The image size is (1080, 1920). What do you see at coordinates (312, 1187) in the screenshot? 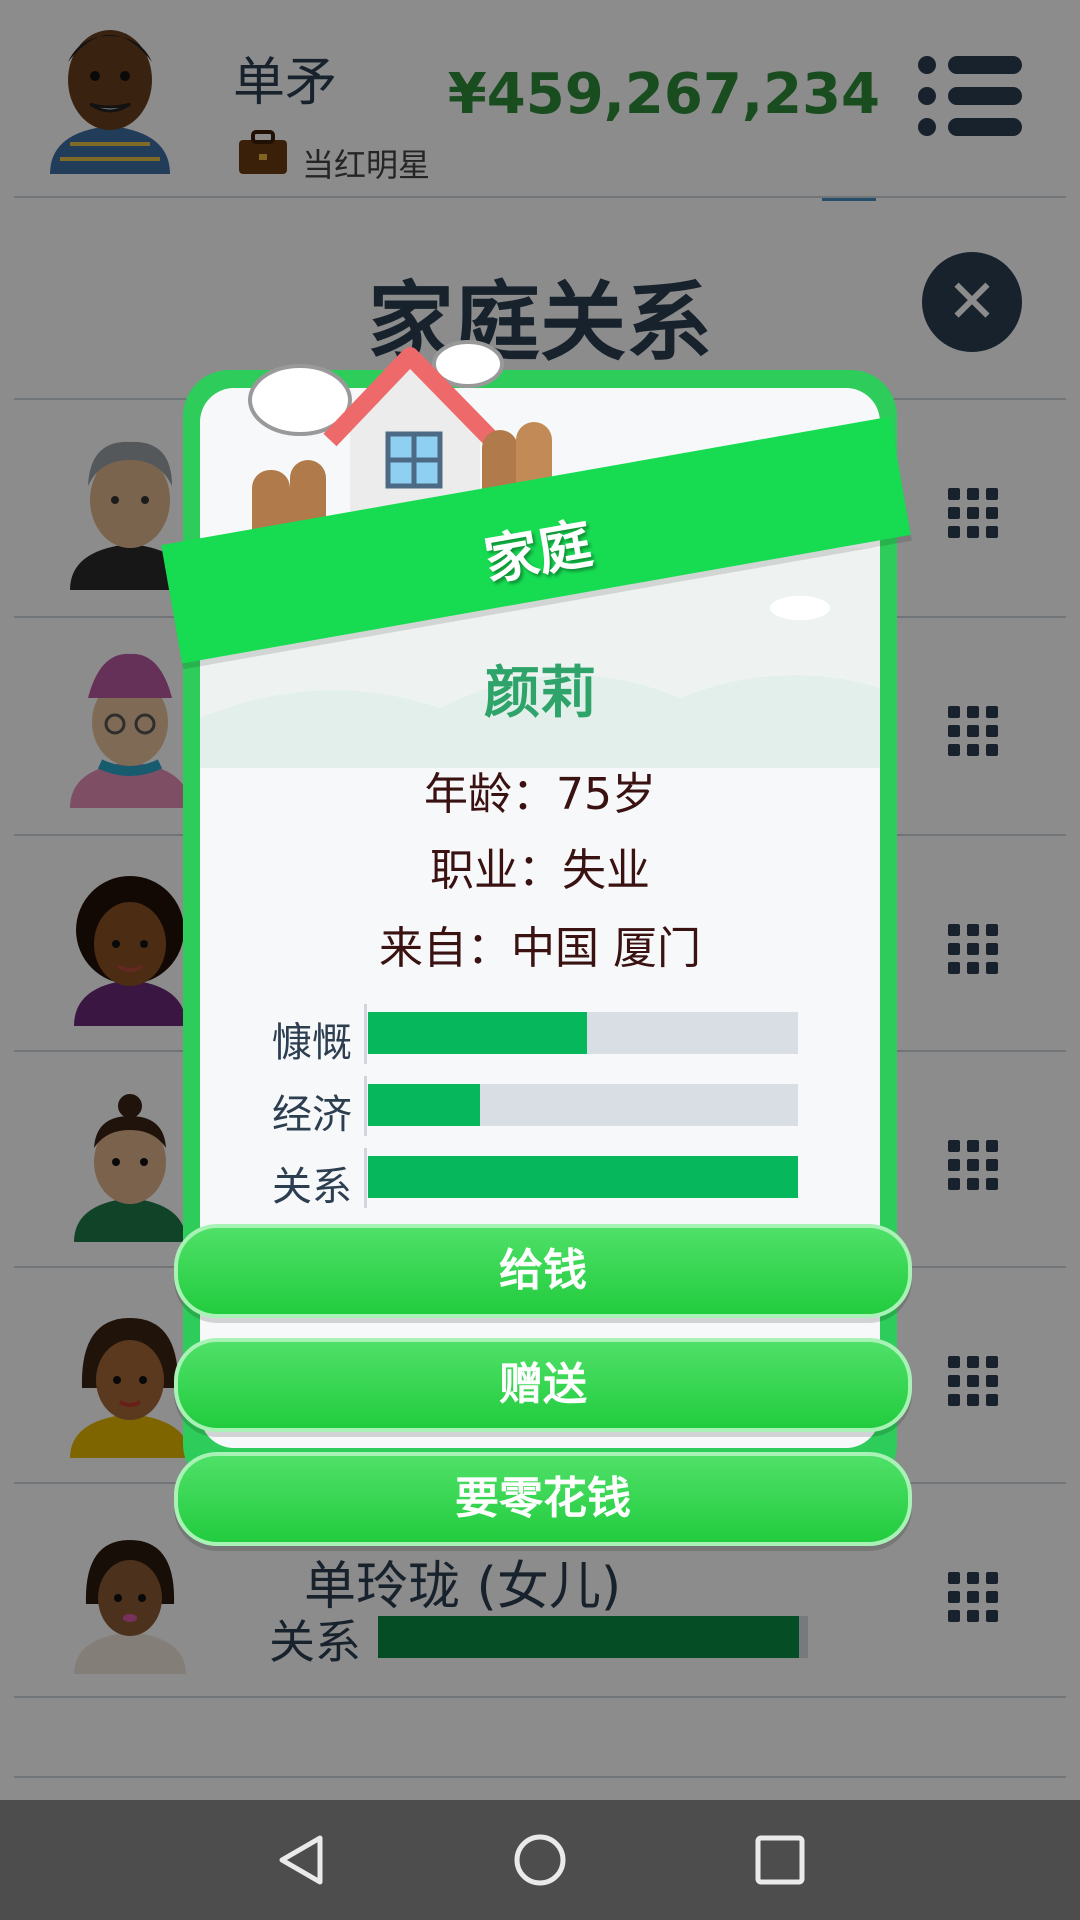
I see `stat-label-relationship: 关系` at bounding box center [312, 1187].